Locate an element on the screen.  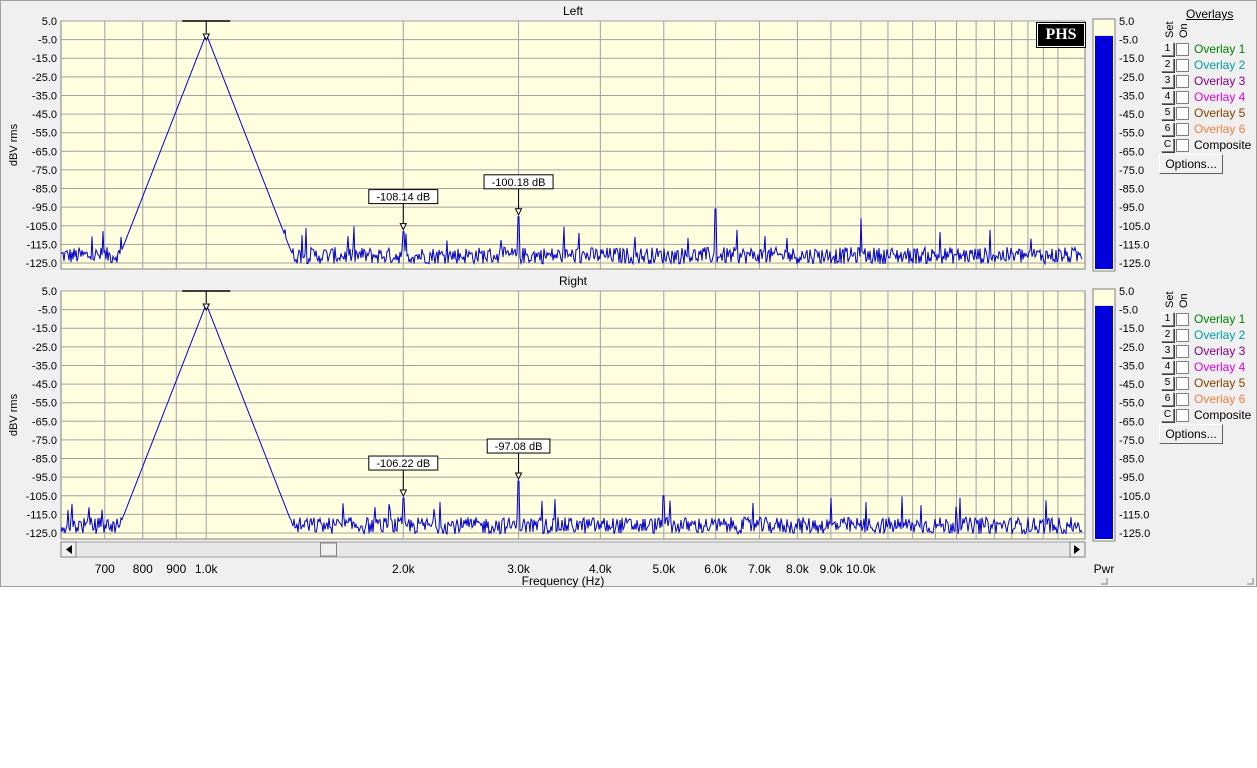
meter-tick-label: -75.0 is located at coordinates (1131, 171).